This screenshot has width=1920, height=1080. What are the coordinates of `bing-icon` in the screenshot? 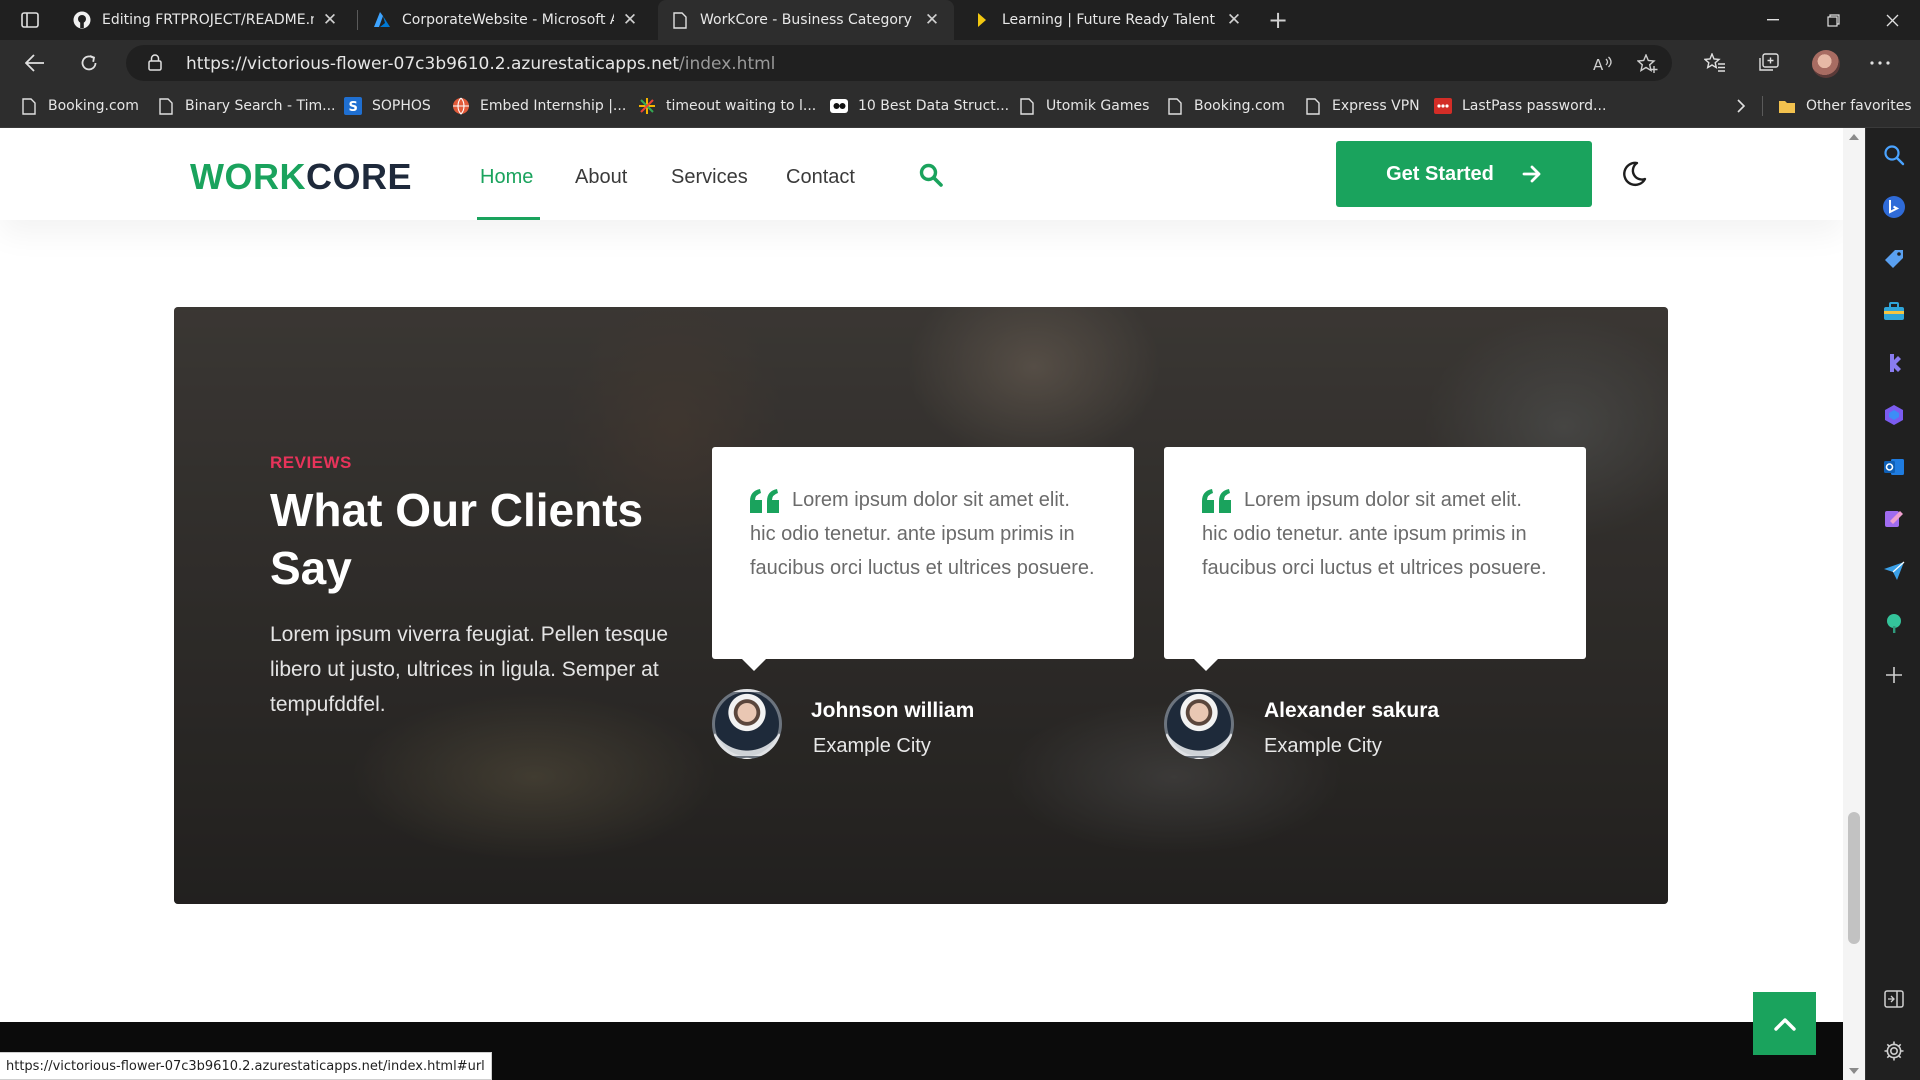 It's located at (1894, 207).